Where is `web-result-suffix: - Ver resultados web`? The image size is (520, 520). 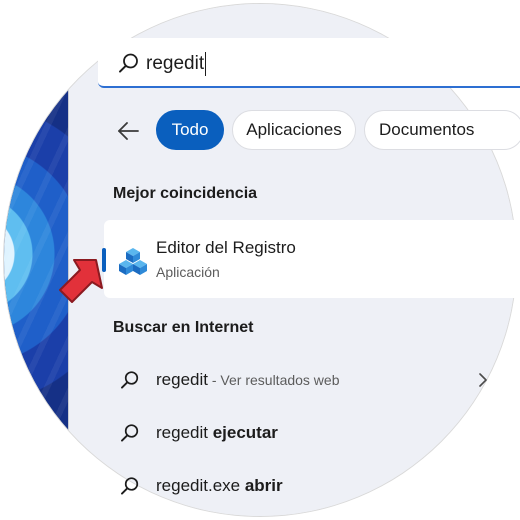 web-result-suffix: - Ver resultados web is located at coordinates (273, 380).